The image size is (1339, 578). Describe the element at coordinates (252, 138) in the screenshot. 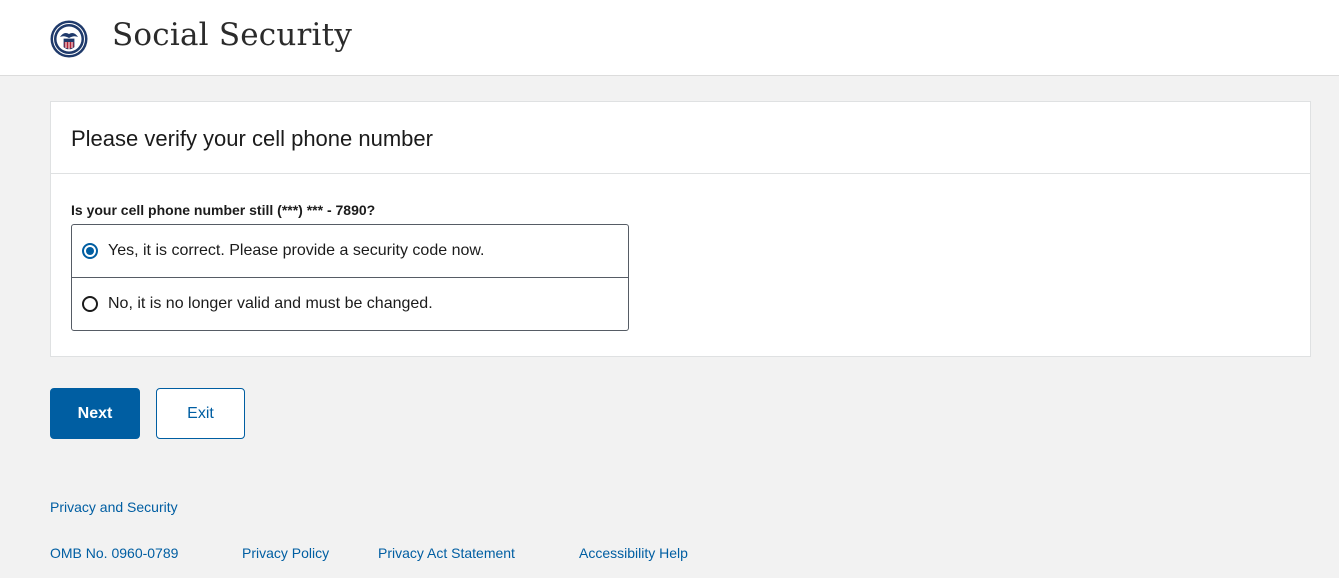

I see `page-title: Please verify your cell phone number` at that location.